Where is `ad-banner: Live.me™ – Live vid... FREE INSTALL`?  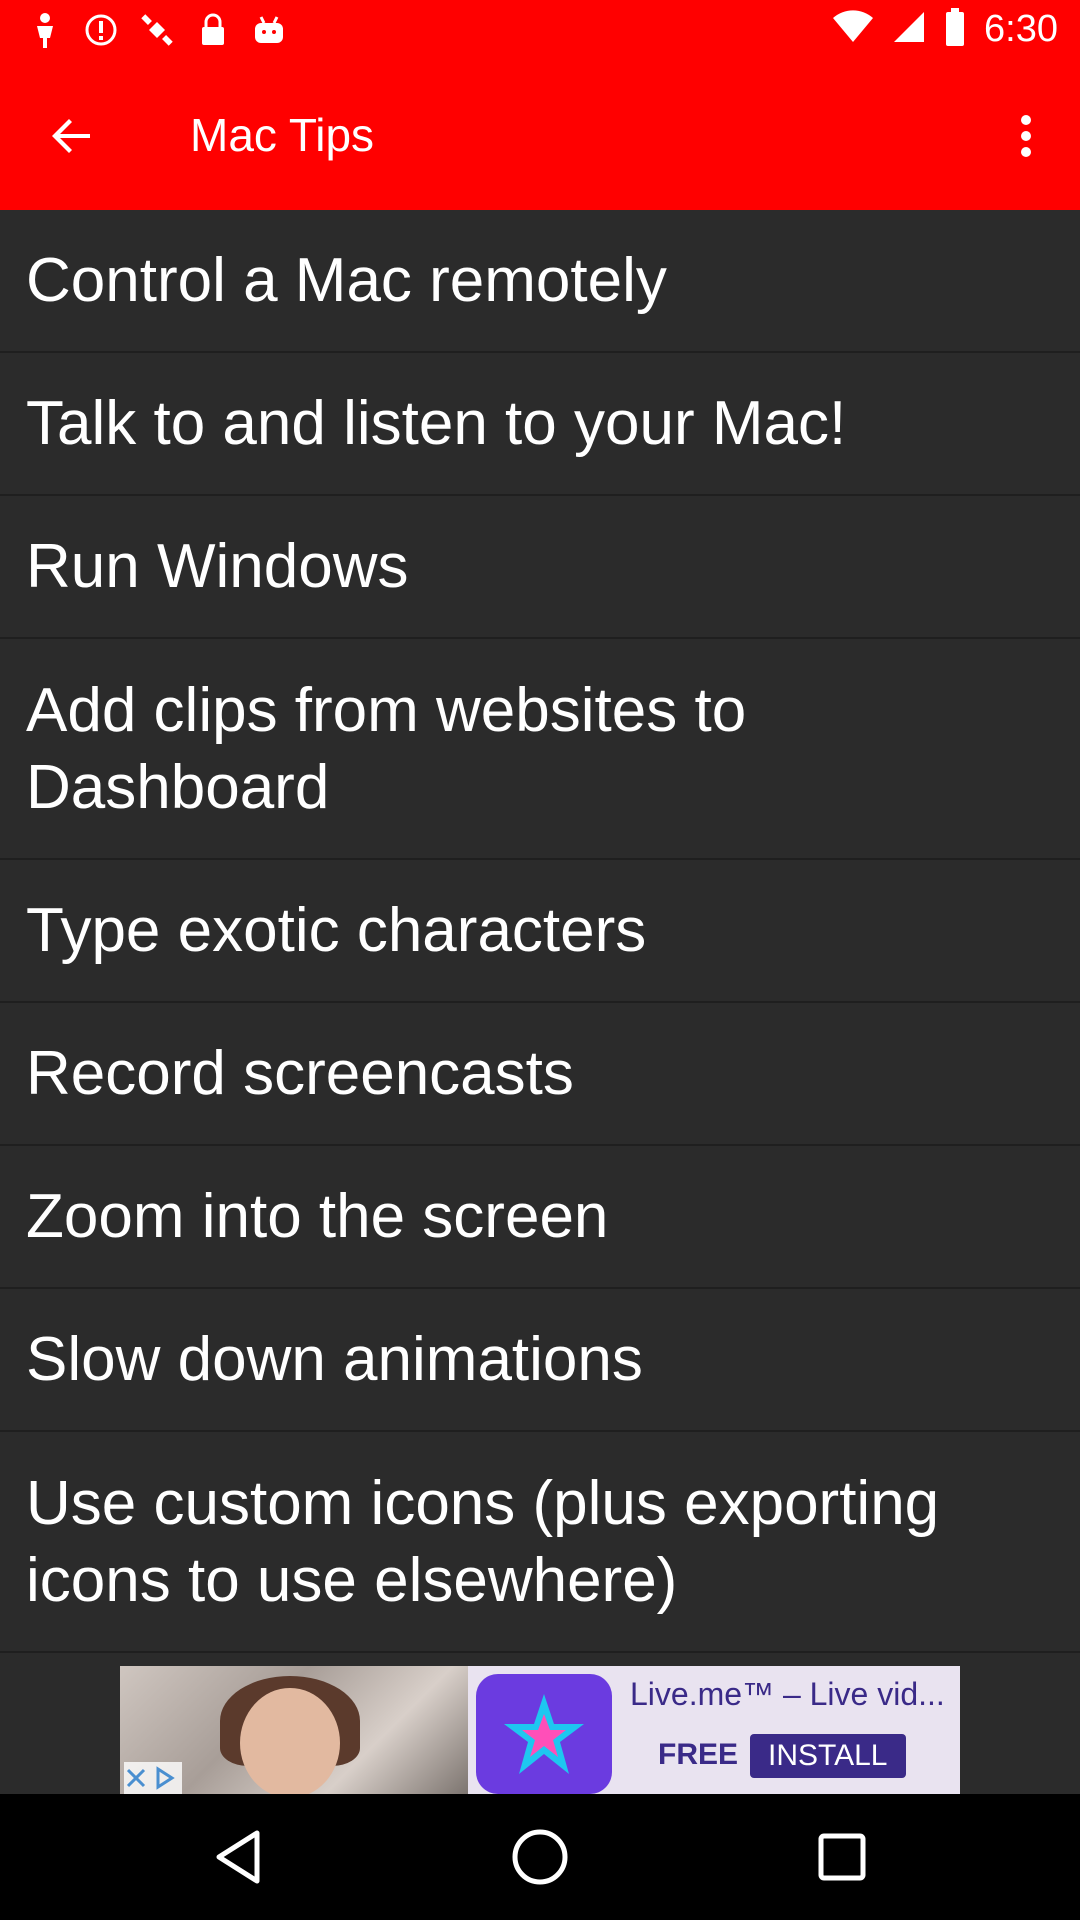
ad-banner: Live.me™ – Live vid... FREE INSTALL is located at coordinates (540, 1730).